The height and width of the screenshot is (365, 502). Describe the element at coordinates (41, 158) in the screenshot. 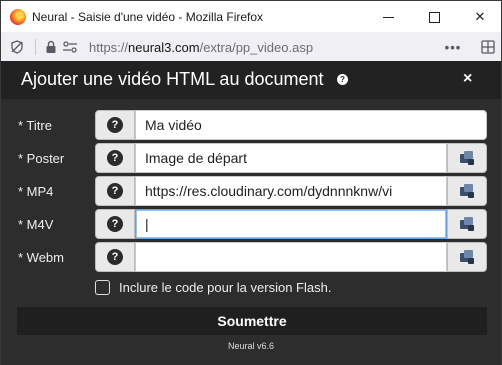

I see `field-label-poster: * Poster` at that location.